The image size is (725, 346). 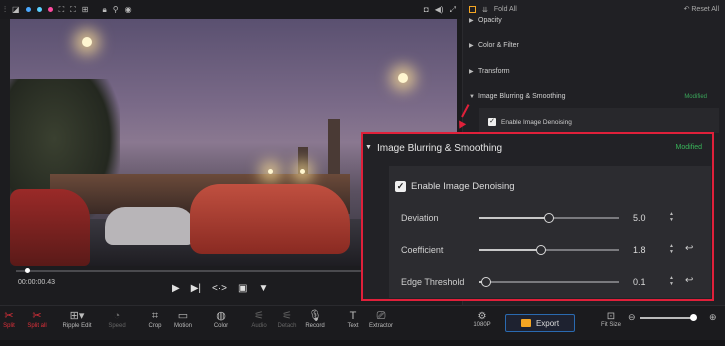 I want to click on preview-toolbar: ⫶ ◪ ⛶ ⛶ ⊞ 🔒︎ ⚲ ◉ ◘ ◀) ⤢, so click(x=231, y=9).